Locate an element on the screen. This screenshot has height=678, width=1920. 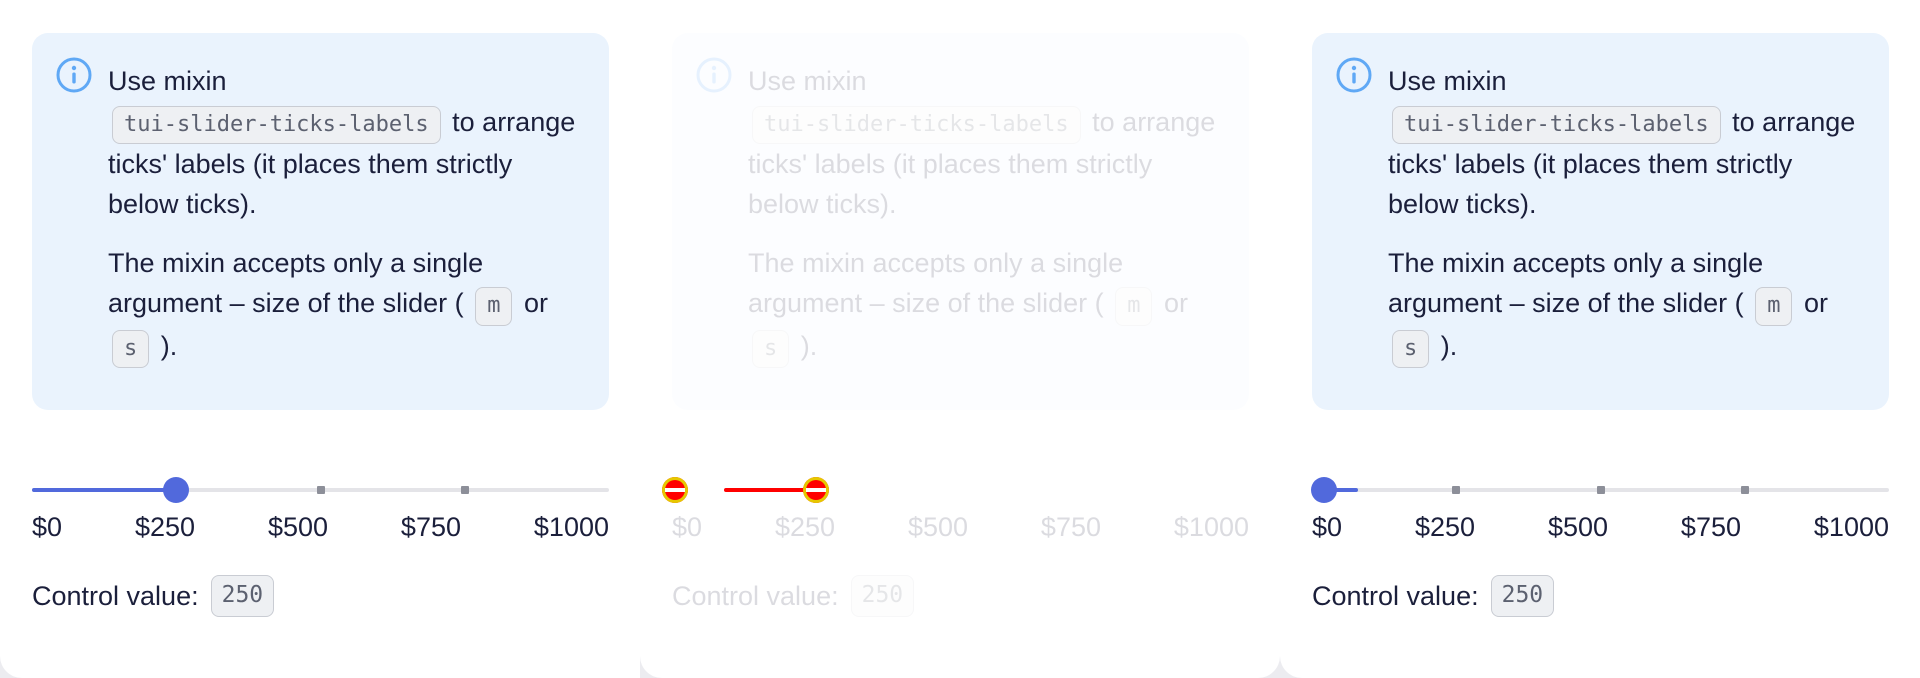
slider-fill is located at coordinates (104, 490).